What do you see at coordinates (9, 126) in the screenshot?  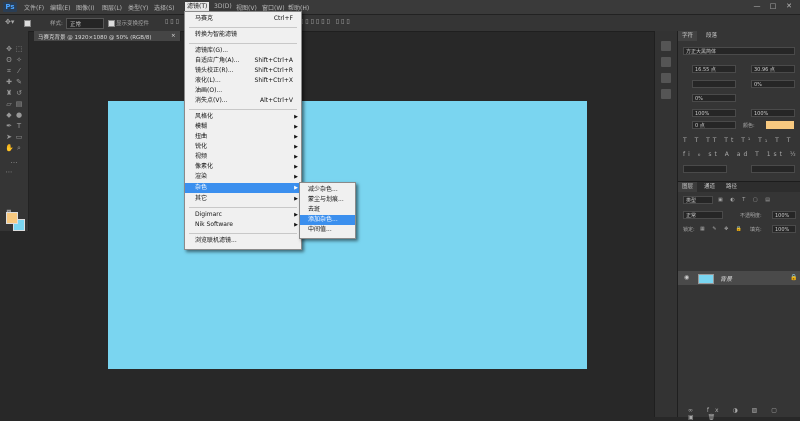 I see `pen-tool-icon: ✒` at bounding box center [9, 126].